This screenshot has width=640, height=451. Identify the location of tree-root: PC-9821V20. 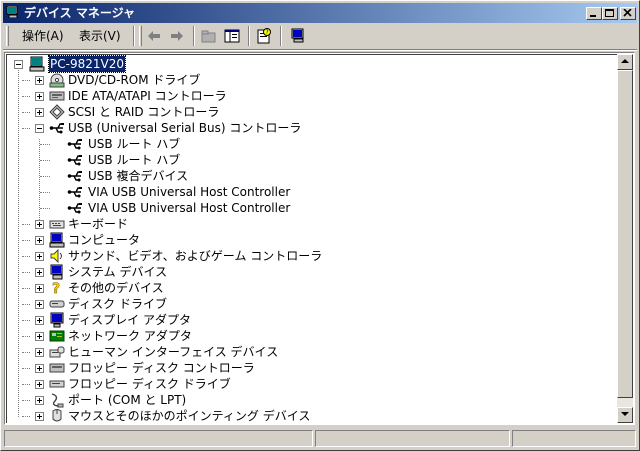
(69, 64).